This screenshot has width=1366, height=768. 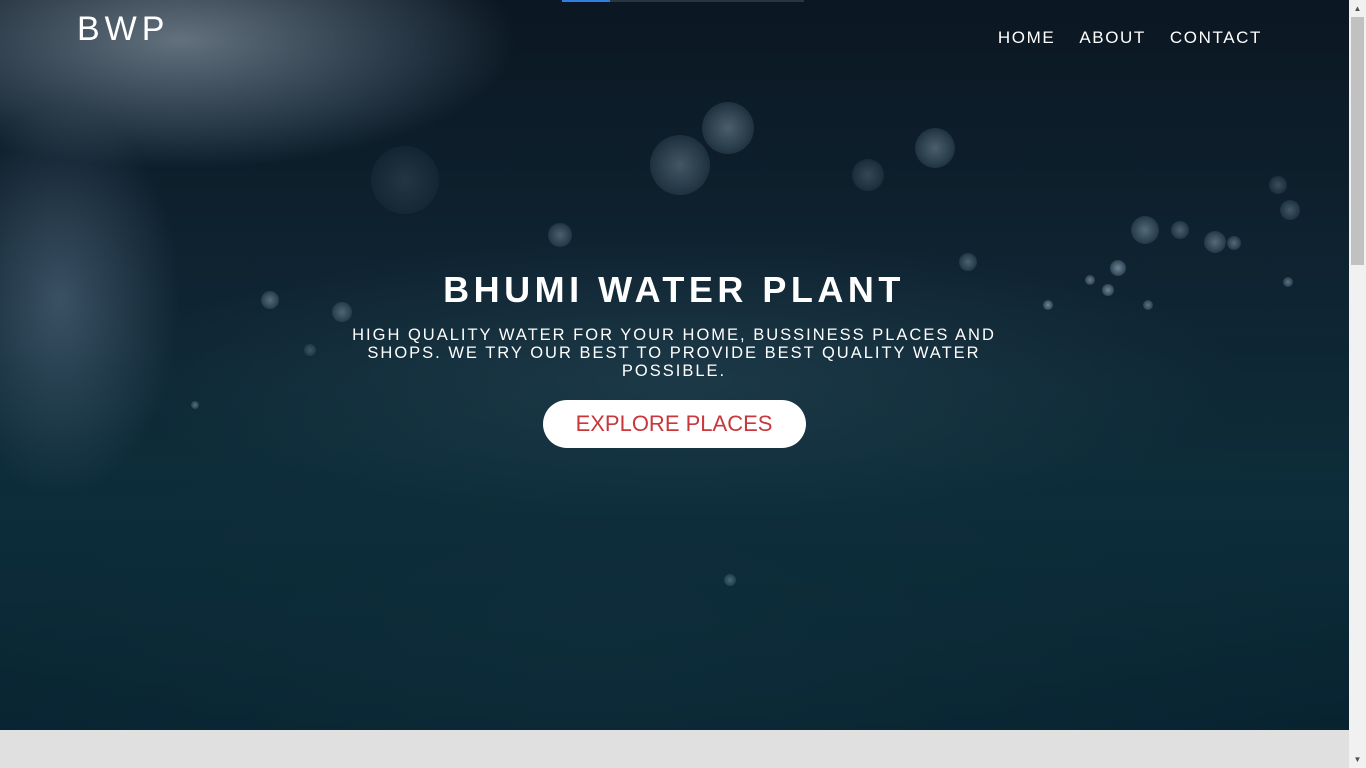 What do you see at coordinates (123, 29) in the screenshot?
I see `brand-logo: BWP` at bounding box center [123, 29].